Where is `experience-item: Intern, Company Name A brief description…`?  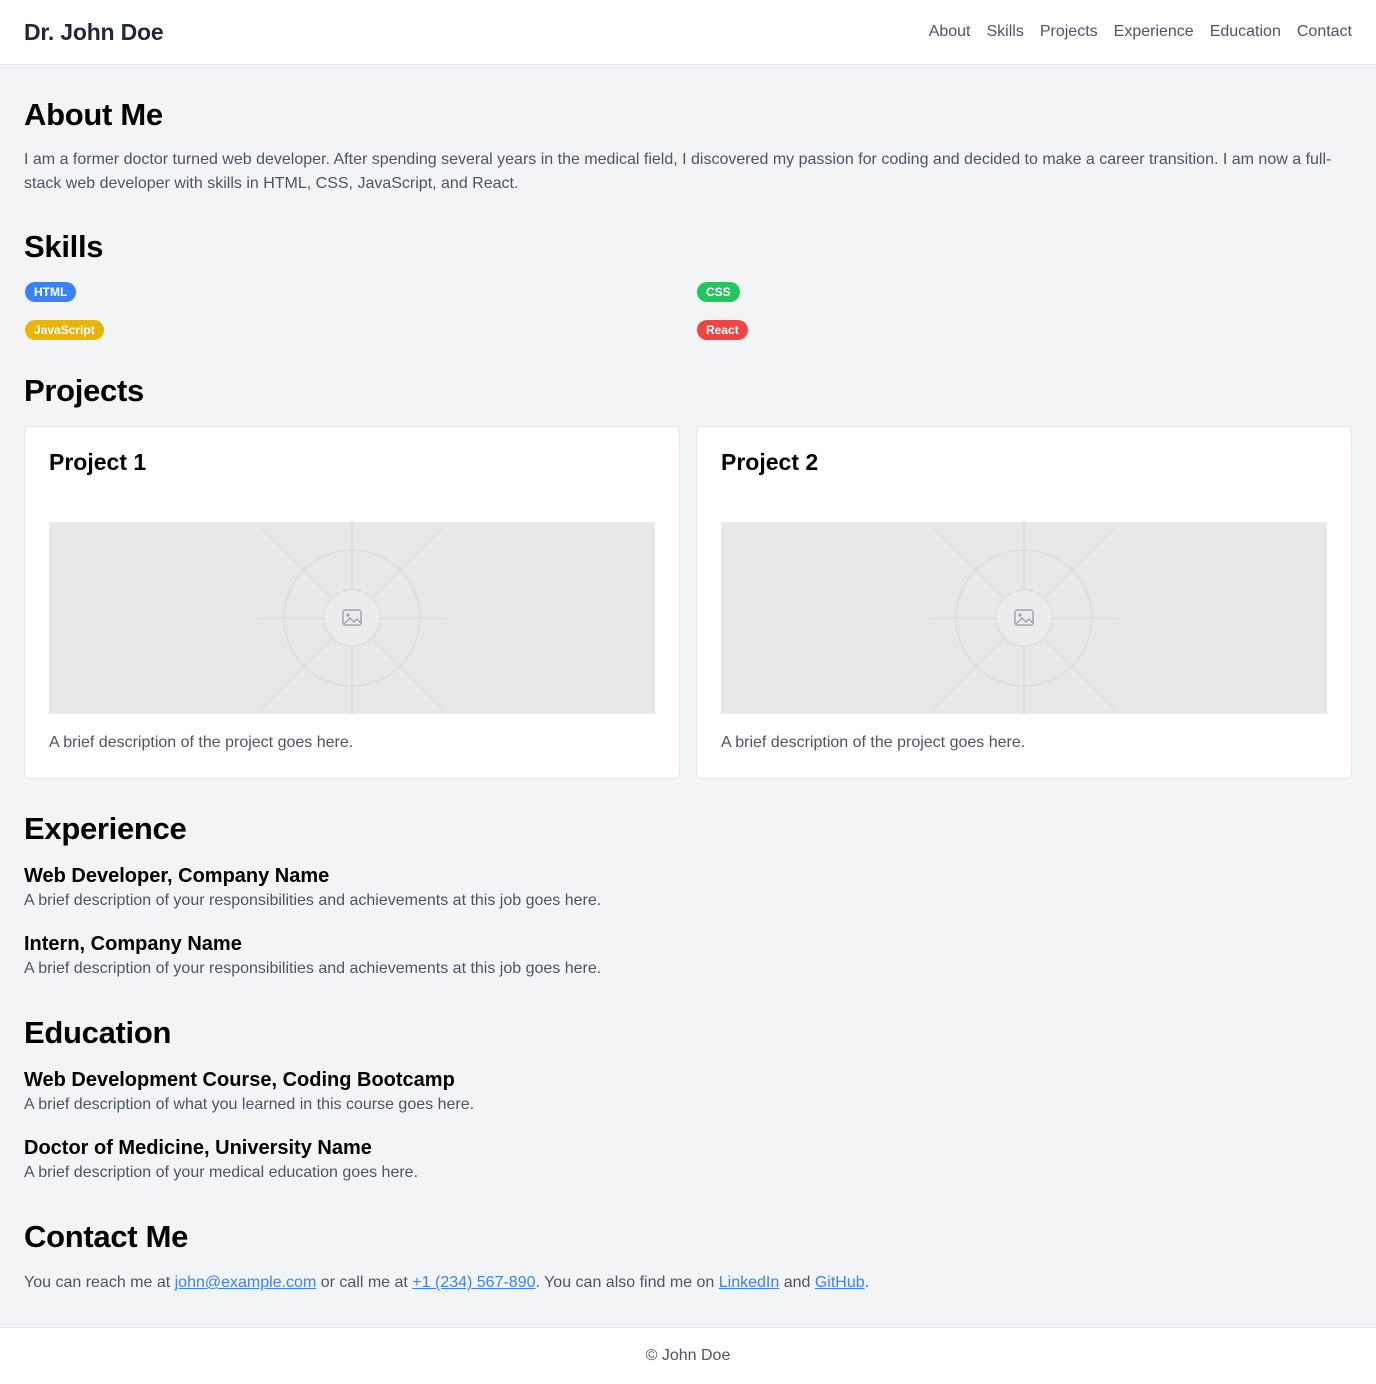 experience-item: Intern, Company Name A brief description… is located at coordinates (312, 956).